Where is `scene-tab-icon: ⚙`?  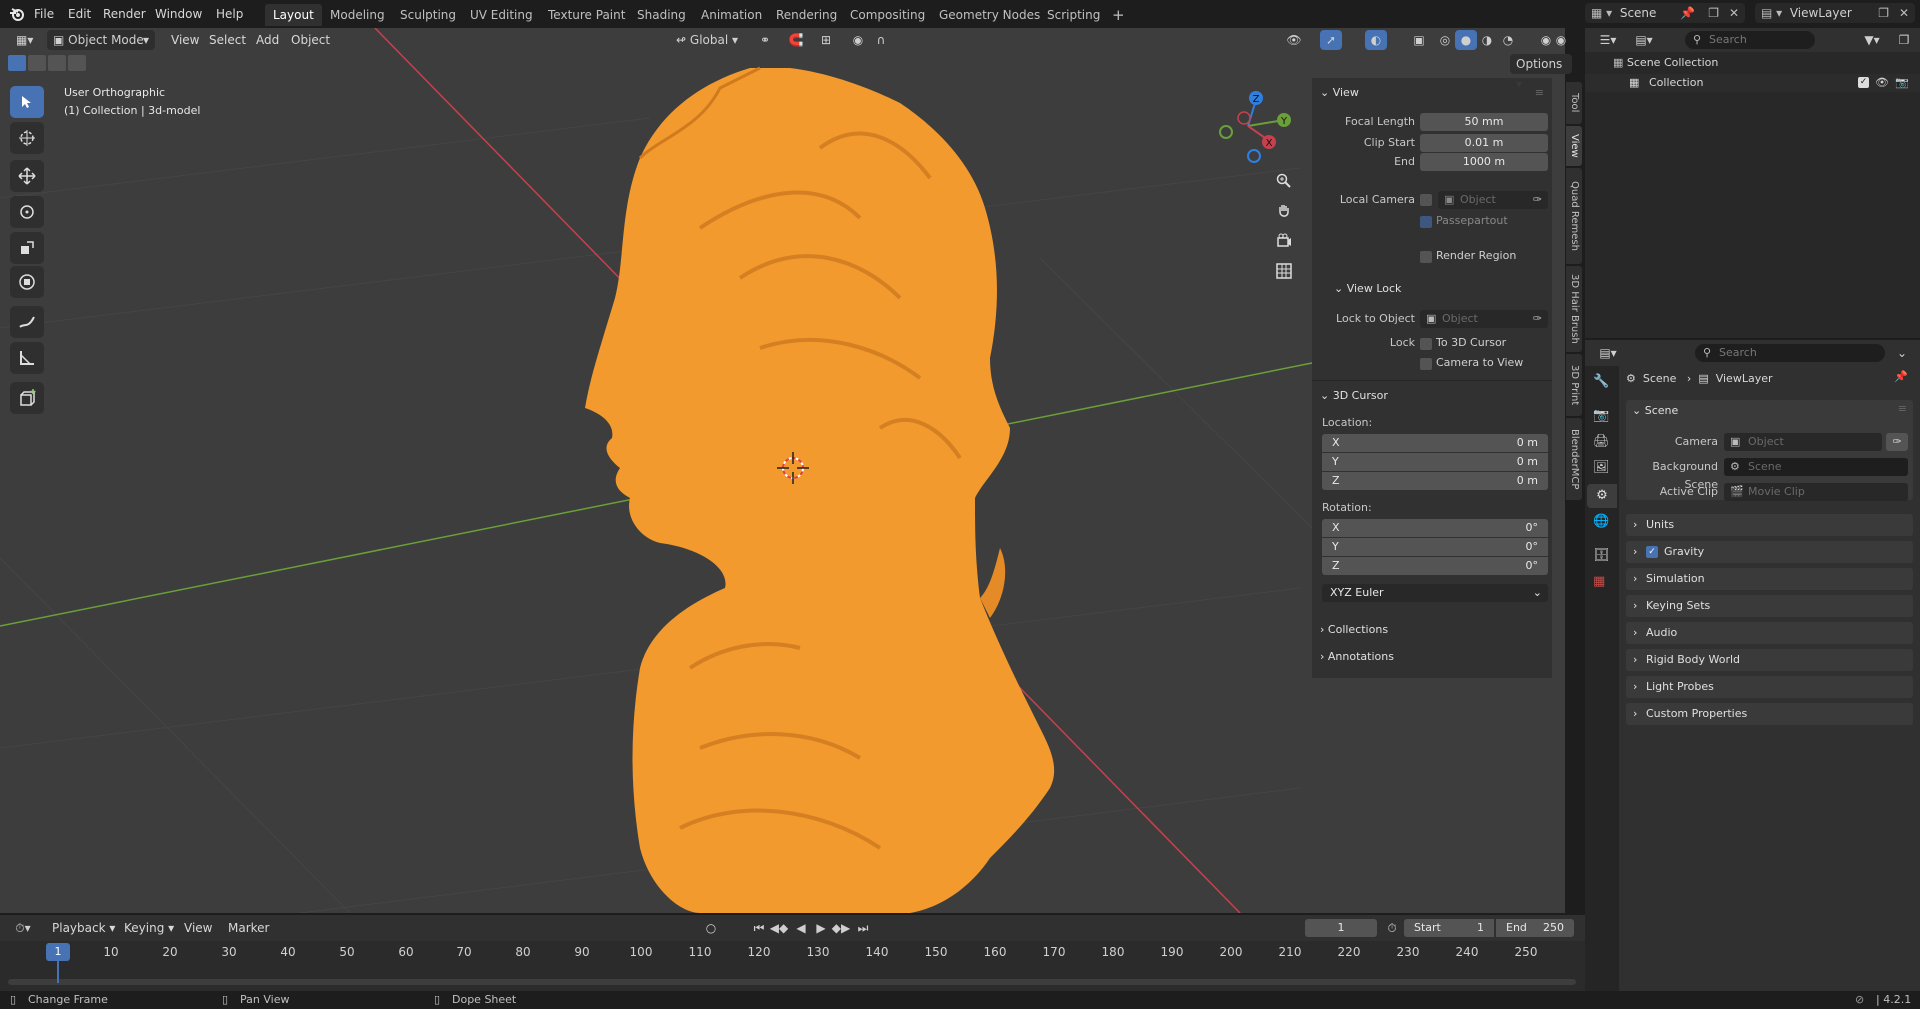 scene-tab-icon: ⚙ is located at coordinates (1602, 496).